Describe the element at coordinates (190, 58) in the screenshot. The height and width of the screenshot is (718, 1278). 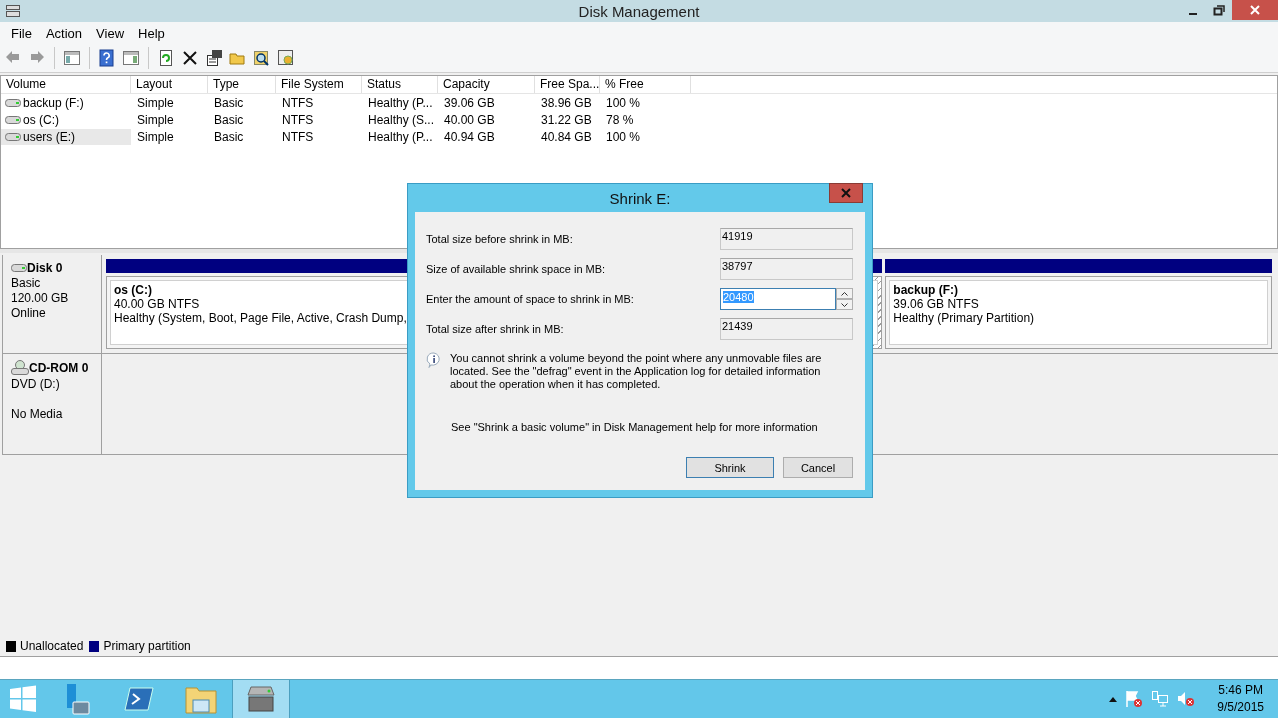
I see `delete-icon` at that location.